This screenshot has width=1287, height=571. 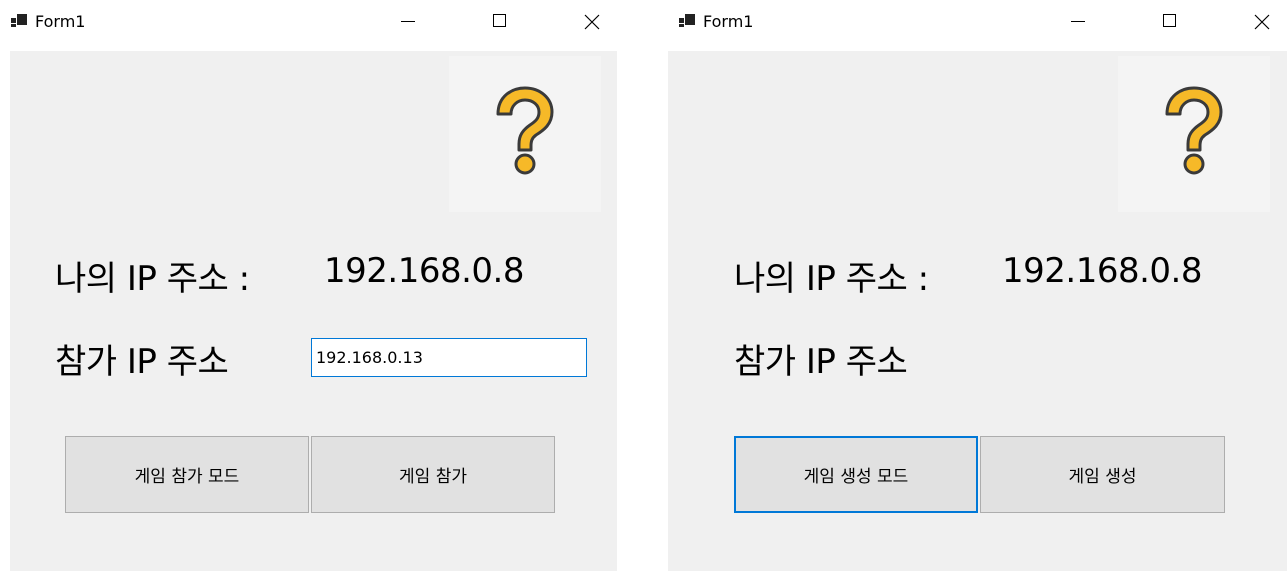 I want to click on window-gap, so click(x=642, y=285).